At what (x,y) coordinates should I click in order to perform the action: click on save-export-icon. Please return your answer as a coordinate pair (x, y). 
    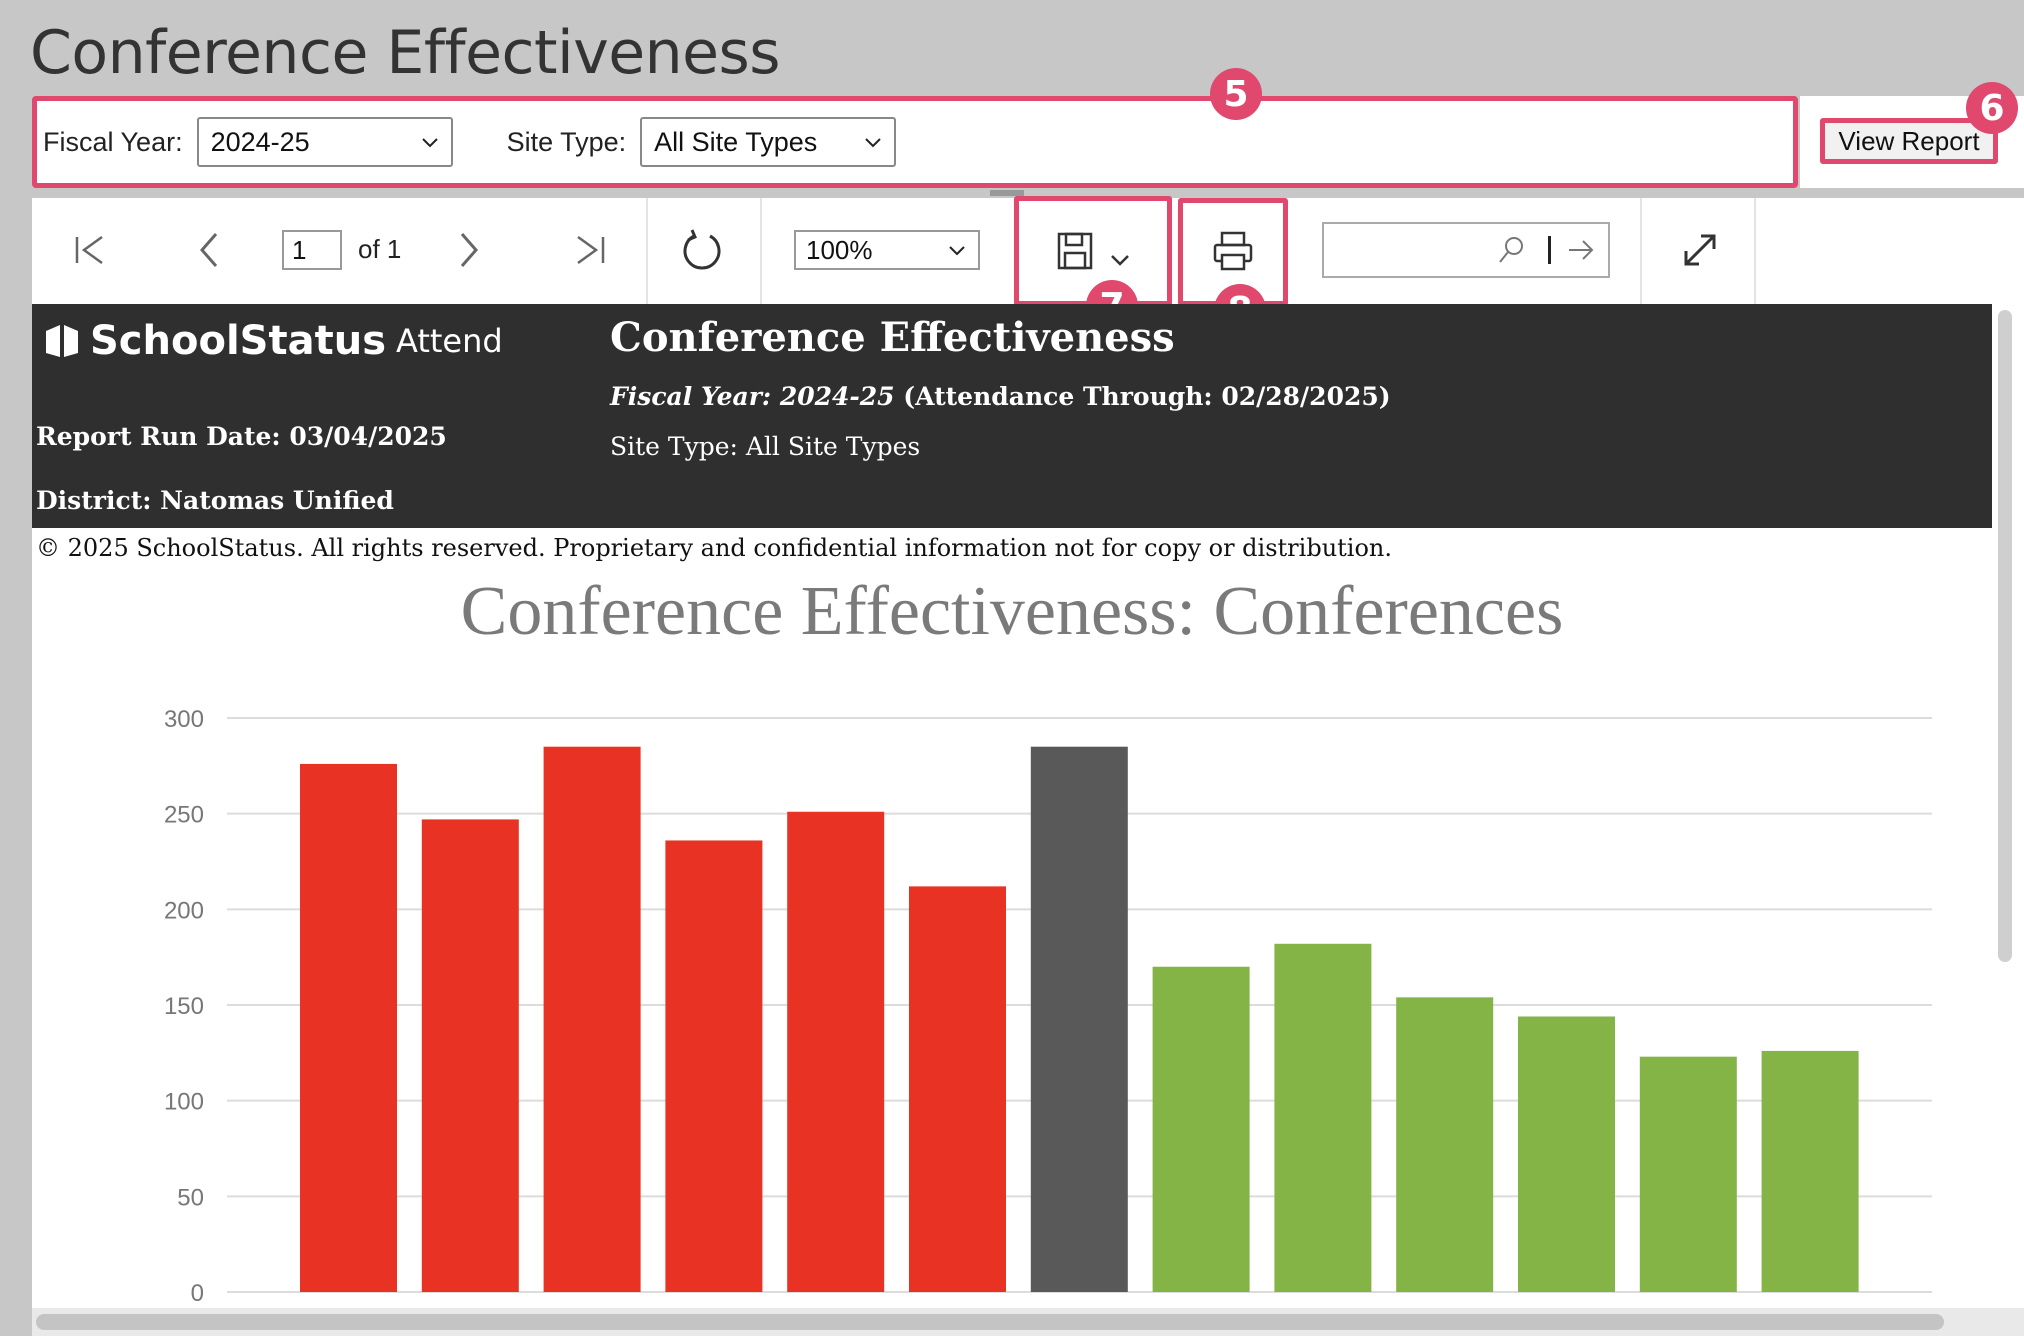
    Looking at the image, I should click on (1096, 252).